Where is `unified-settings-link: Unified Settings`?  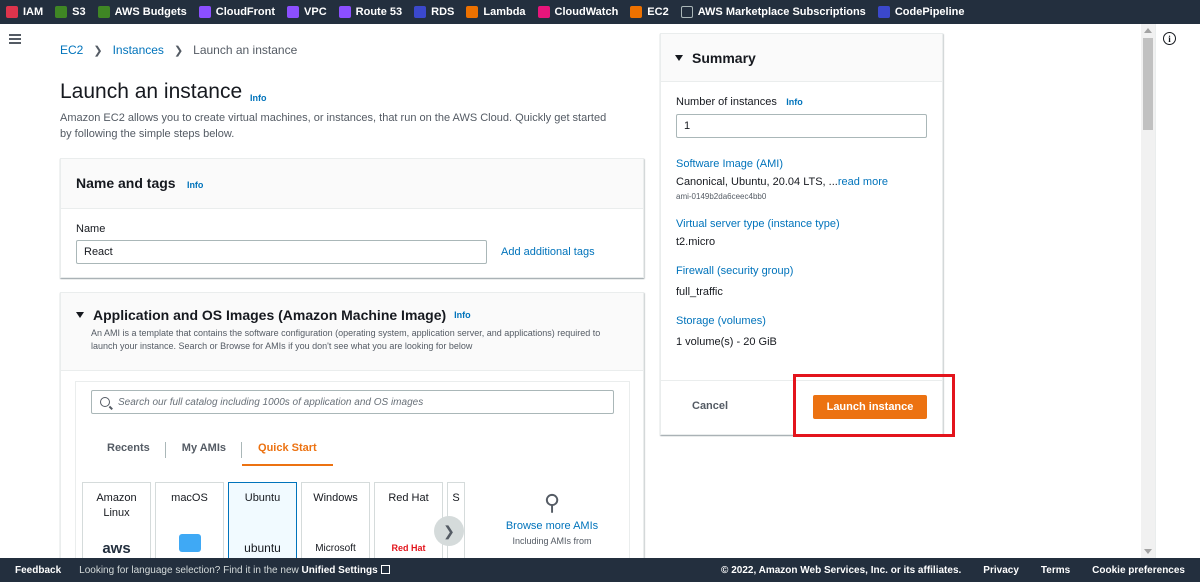
unified-settings-link: Unified Settings is located at coordinates (340, 570).